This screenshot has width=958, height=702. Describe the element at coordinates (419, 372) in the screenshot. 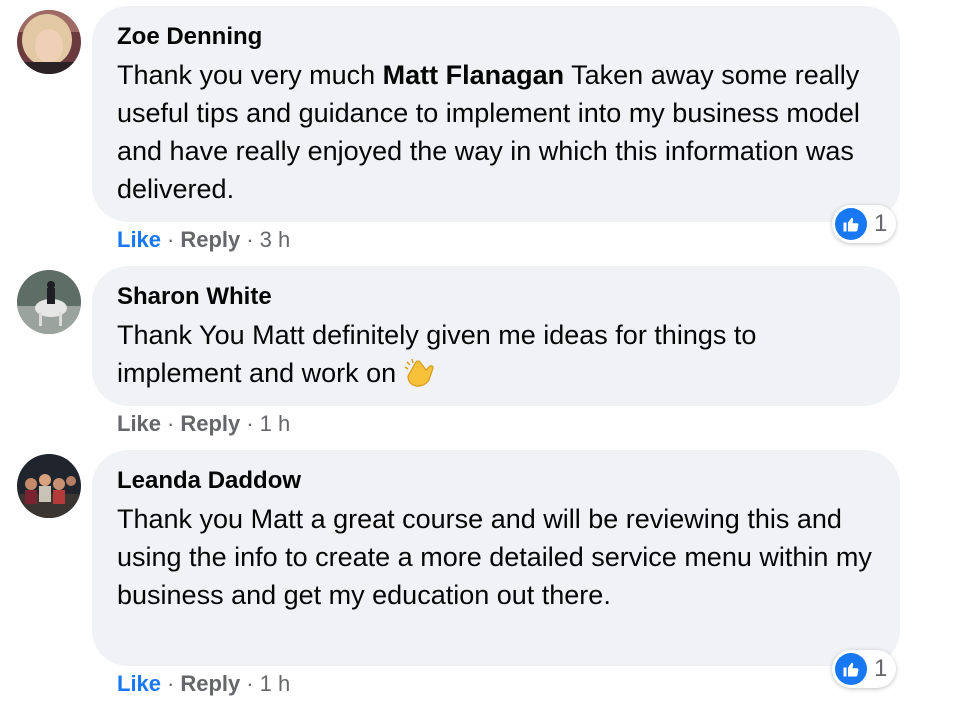

I see `clapping-hands-emoji` at that location.